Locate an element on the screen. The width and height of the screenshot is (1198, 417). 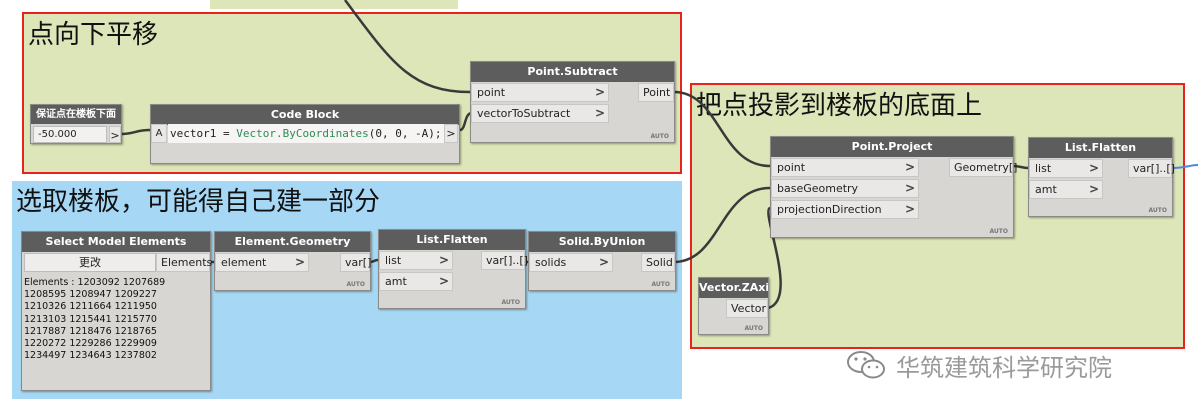
node-ensure-below: 保证点在楼板下面 -50.000 > is located at coordinates (76, 124).